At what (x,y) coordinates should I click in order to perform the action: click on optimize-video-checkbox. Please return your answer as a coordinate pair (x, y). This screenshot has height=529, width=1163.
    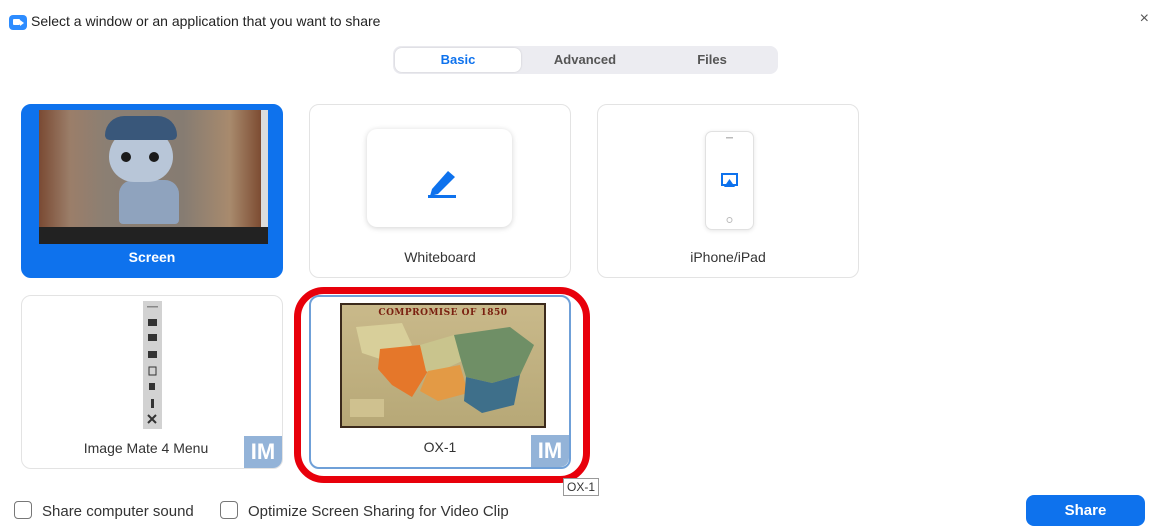
    Looking at the image, I should click on (229, 510).